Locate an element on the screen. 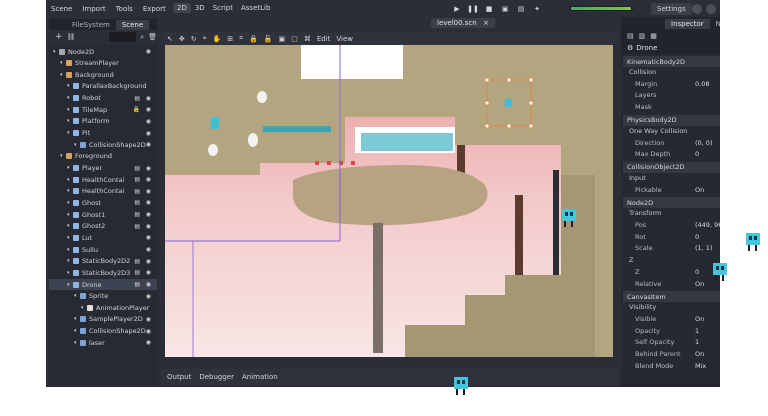  play-custom-icon: ▤ is located at coordinates (521, 9).